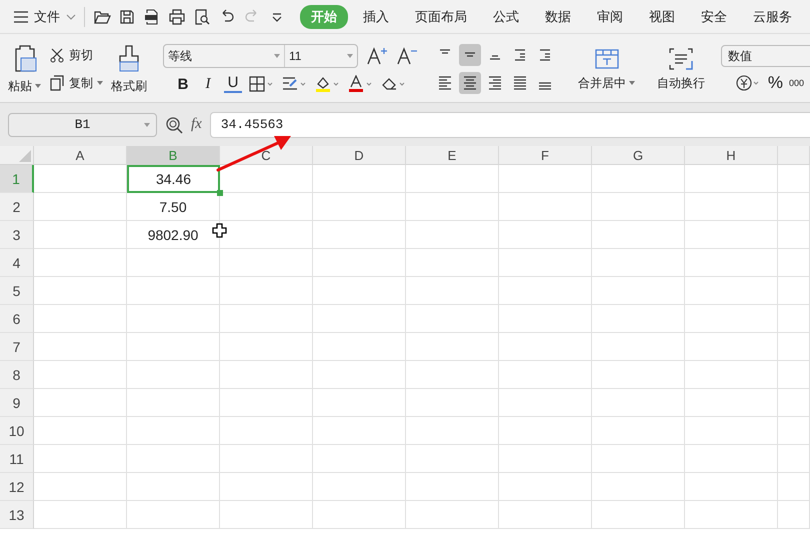 The height and width of the screenshot is (538, 810). Describe the element at coordinates (174, 125) in the screenshot. I see `zoom-icon` at that location.